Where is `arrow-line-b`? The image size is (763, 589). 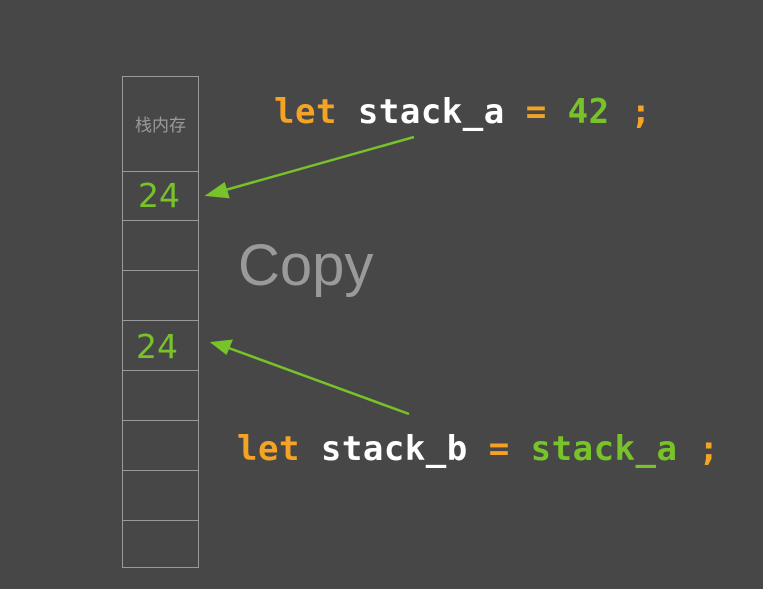 arrow-line-b is located at coordinates (317, 380).